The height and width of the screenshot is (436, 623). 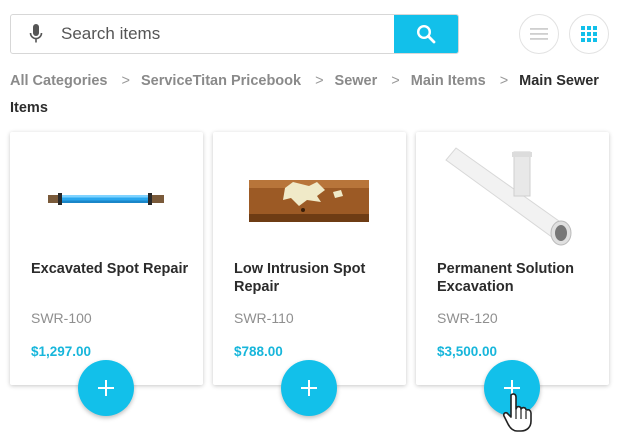 I want to click on breadcrumb-item-all-categories: All Categories, so click(x=59, y=81).